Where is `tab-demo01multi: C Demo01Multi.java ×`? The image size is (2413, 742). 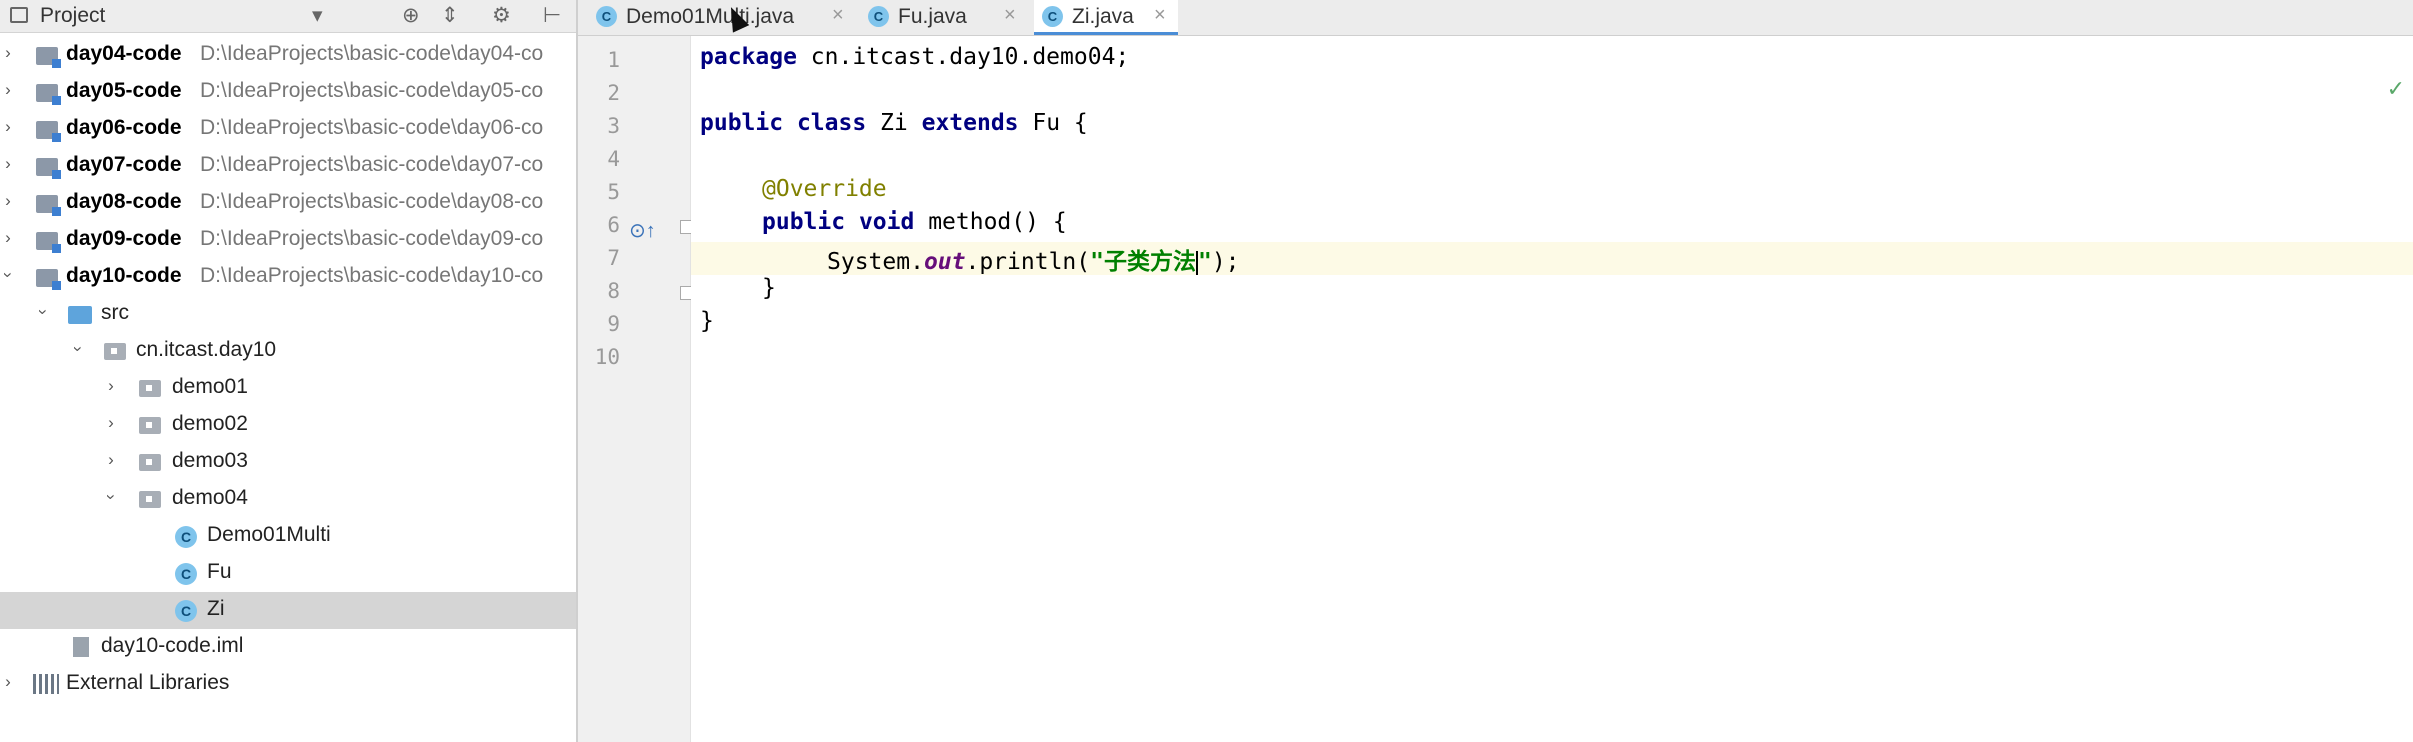
tab-demo01multi: C Demo01Multi.java × is located at coordinates (721, 17).